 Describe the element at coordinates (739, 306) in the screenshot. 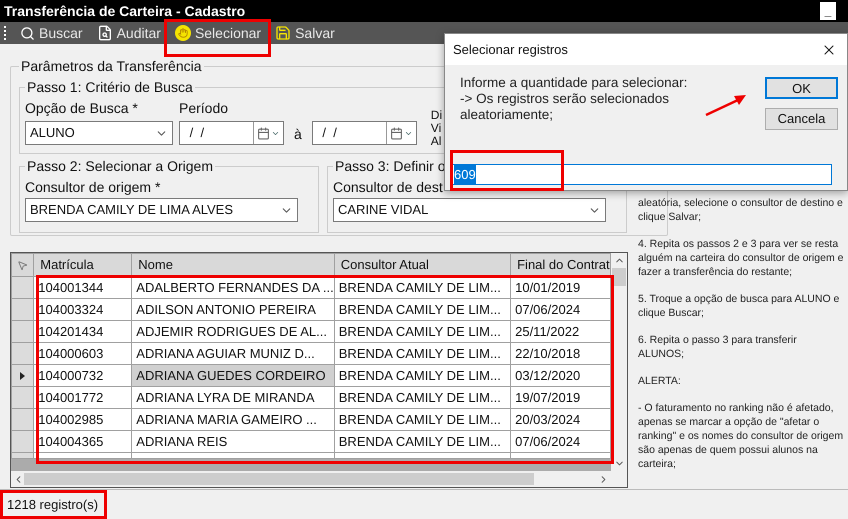

I see `help-paragraph: 5. Troque a opção de busca para ALUNO e clique Buscar;` at that location.